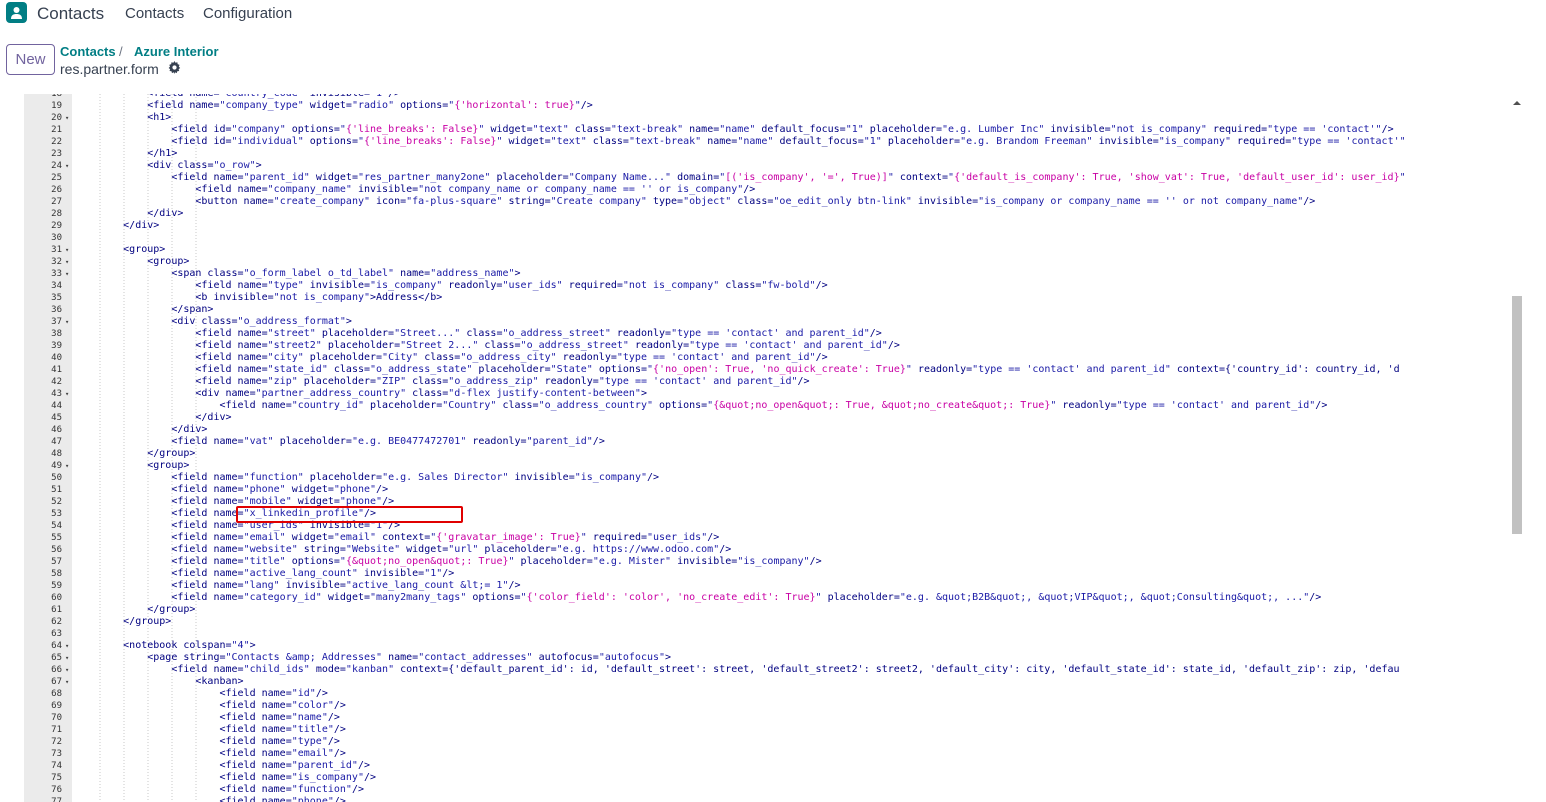  Describe the element at coordinates (56, 610) in the screenshot. I see `line-number: 61` at that location.